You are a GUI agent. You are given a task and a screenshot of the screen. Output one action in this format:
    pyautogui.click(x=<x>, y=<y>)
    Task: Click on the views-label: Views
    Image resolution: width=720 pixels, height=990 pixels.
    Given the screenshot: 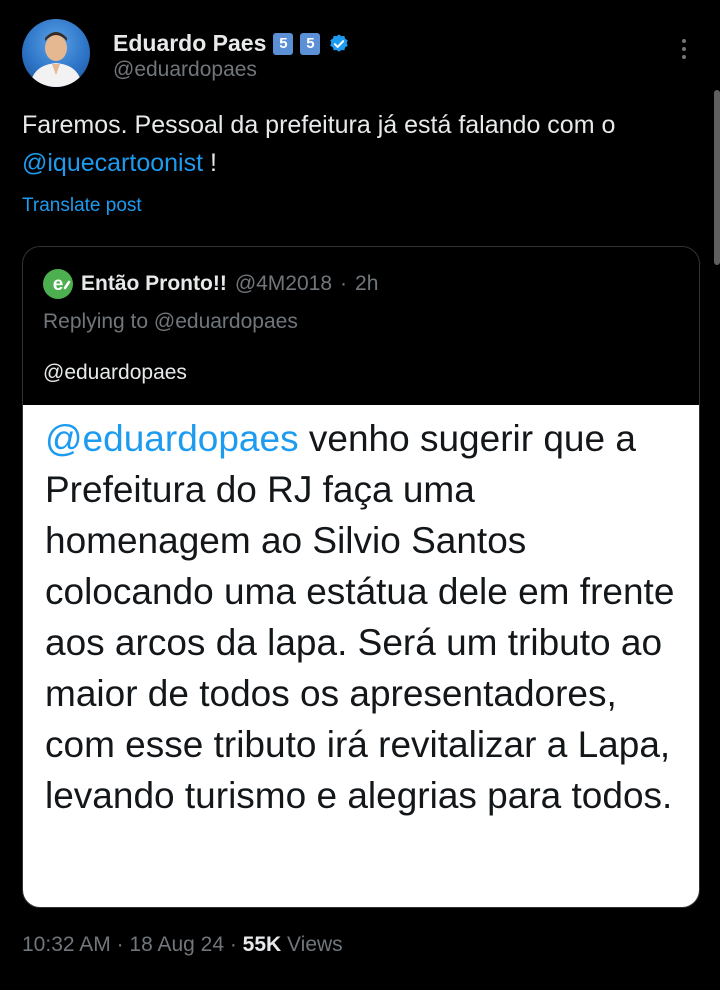 What is the action you would take?
    pyautogui.click(x=312, y=944)
    